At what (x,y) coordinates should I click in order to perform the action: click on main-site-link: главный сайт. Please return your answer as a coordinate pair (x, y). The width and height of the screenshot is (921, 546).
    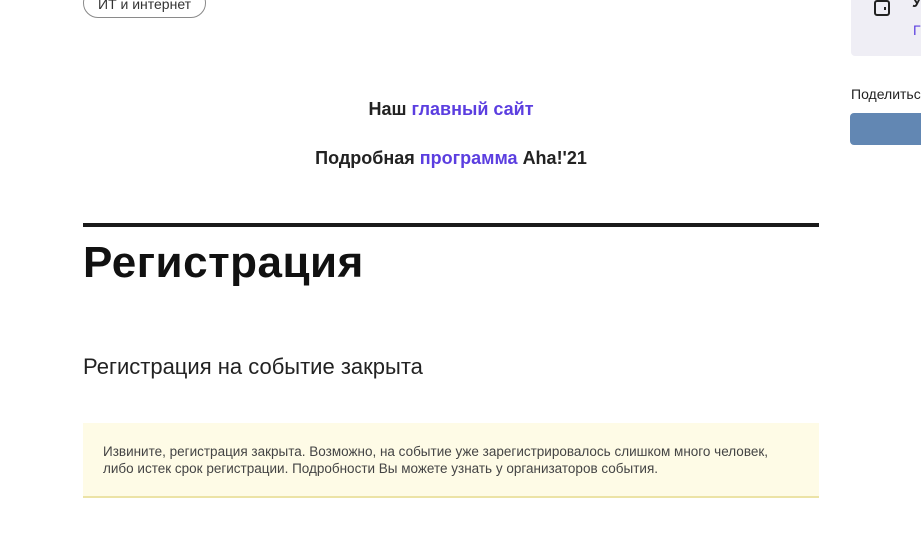
    Looking at the image, I should click on (473, 109).